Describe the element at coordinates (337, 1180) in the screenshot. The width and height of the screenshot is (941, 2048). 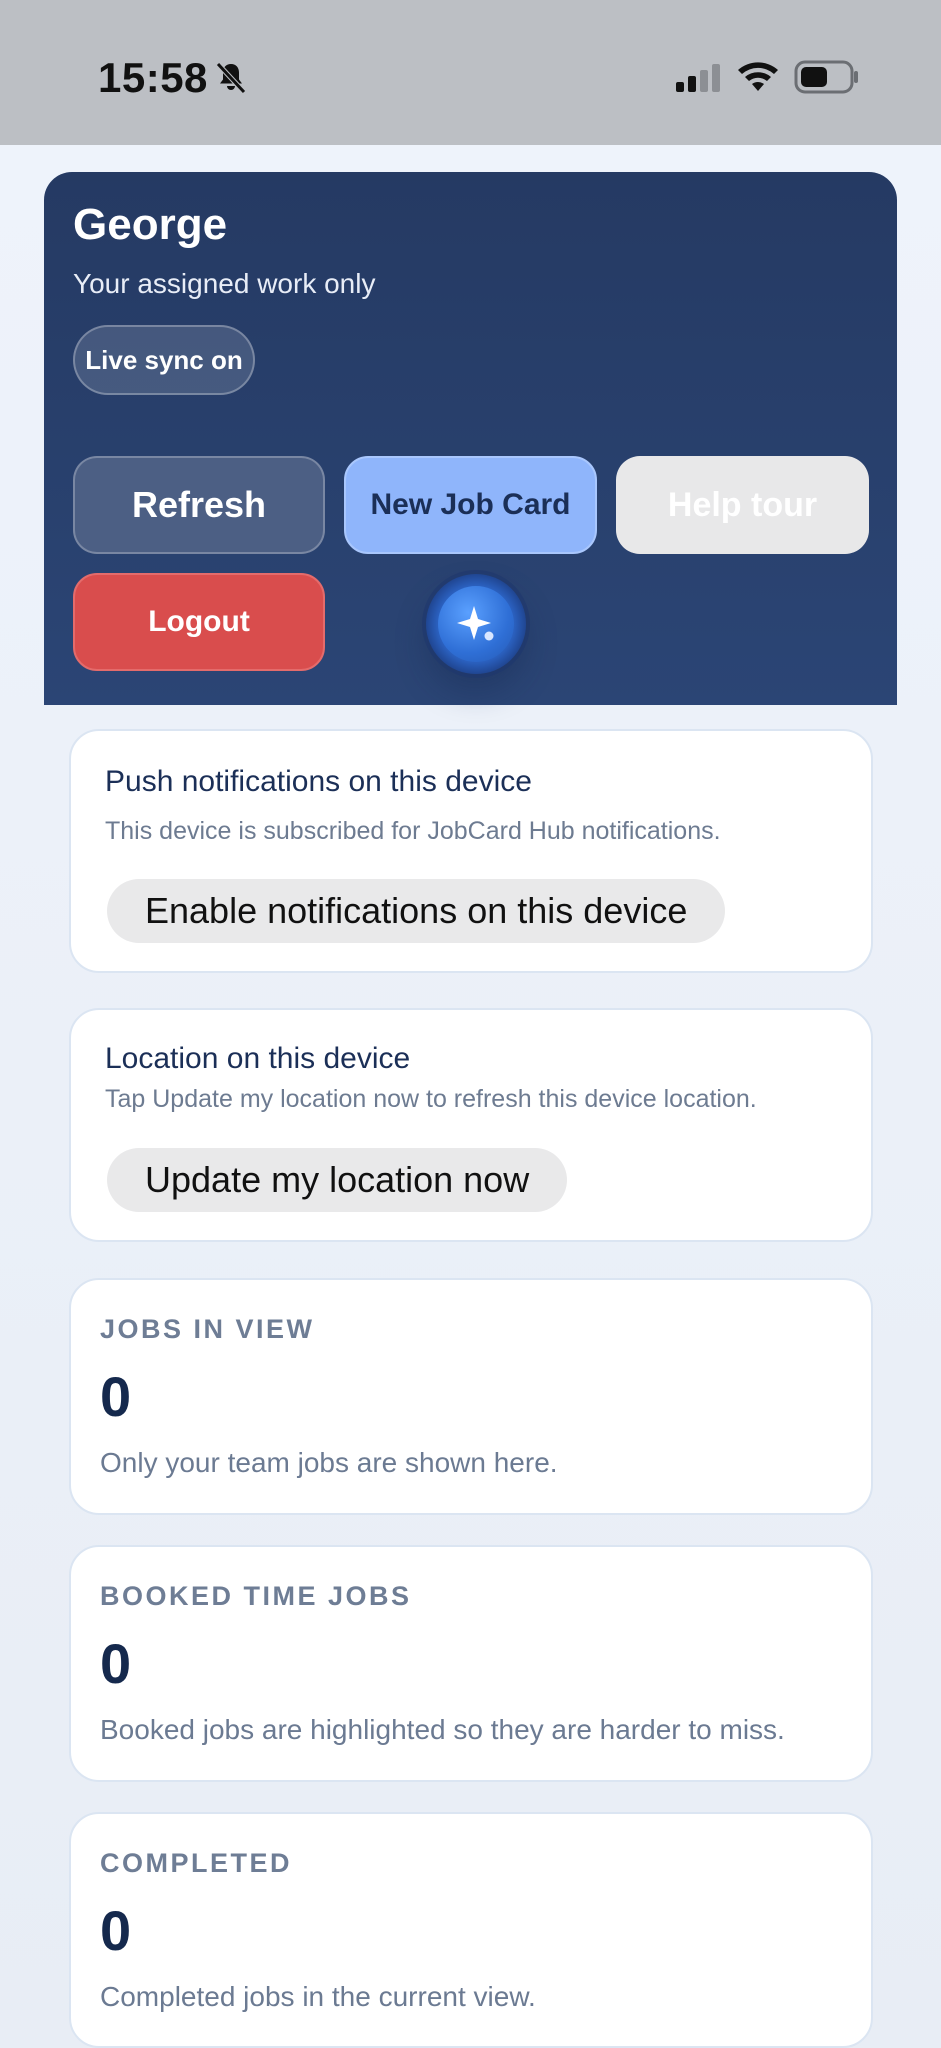
I see `update-location-button: Update my location now` at that location.